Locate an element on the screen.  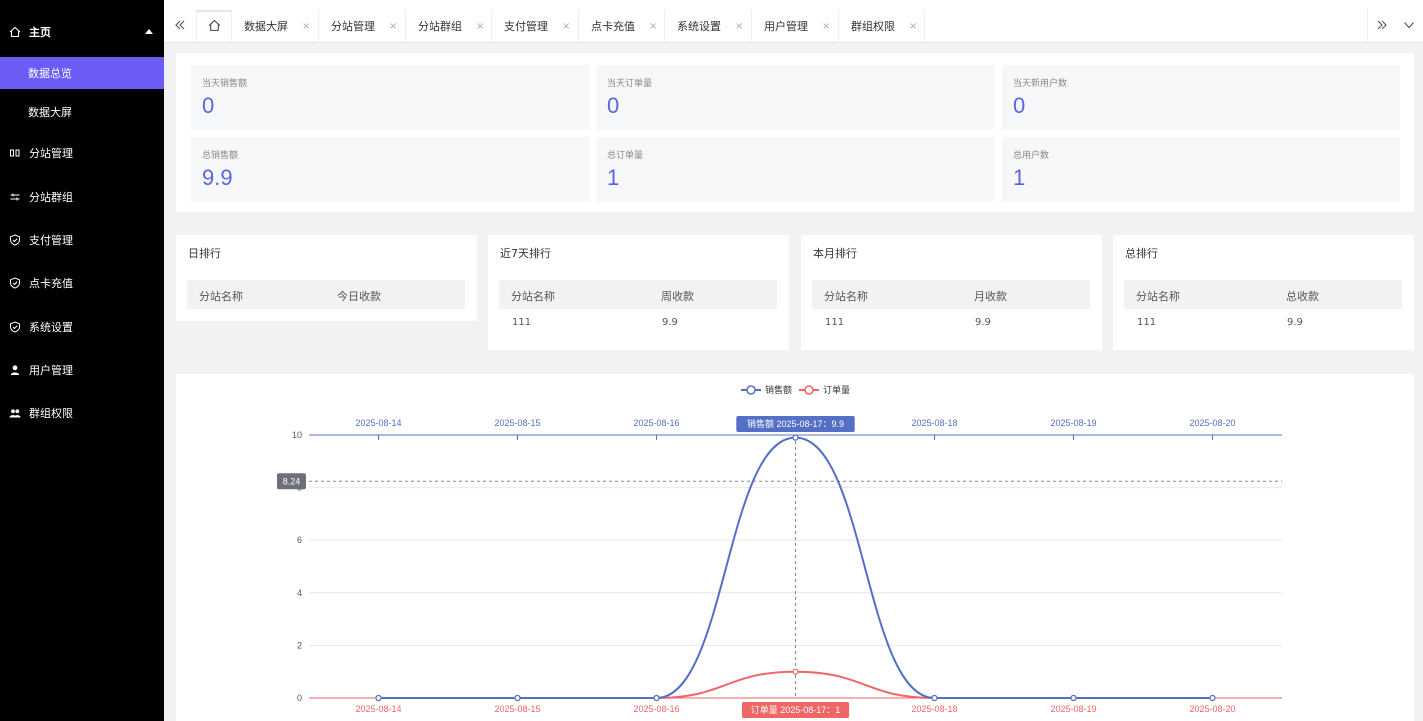
bottom-axis-label: 2025-08-15 is located at coordinates (517, 709).